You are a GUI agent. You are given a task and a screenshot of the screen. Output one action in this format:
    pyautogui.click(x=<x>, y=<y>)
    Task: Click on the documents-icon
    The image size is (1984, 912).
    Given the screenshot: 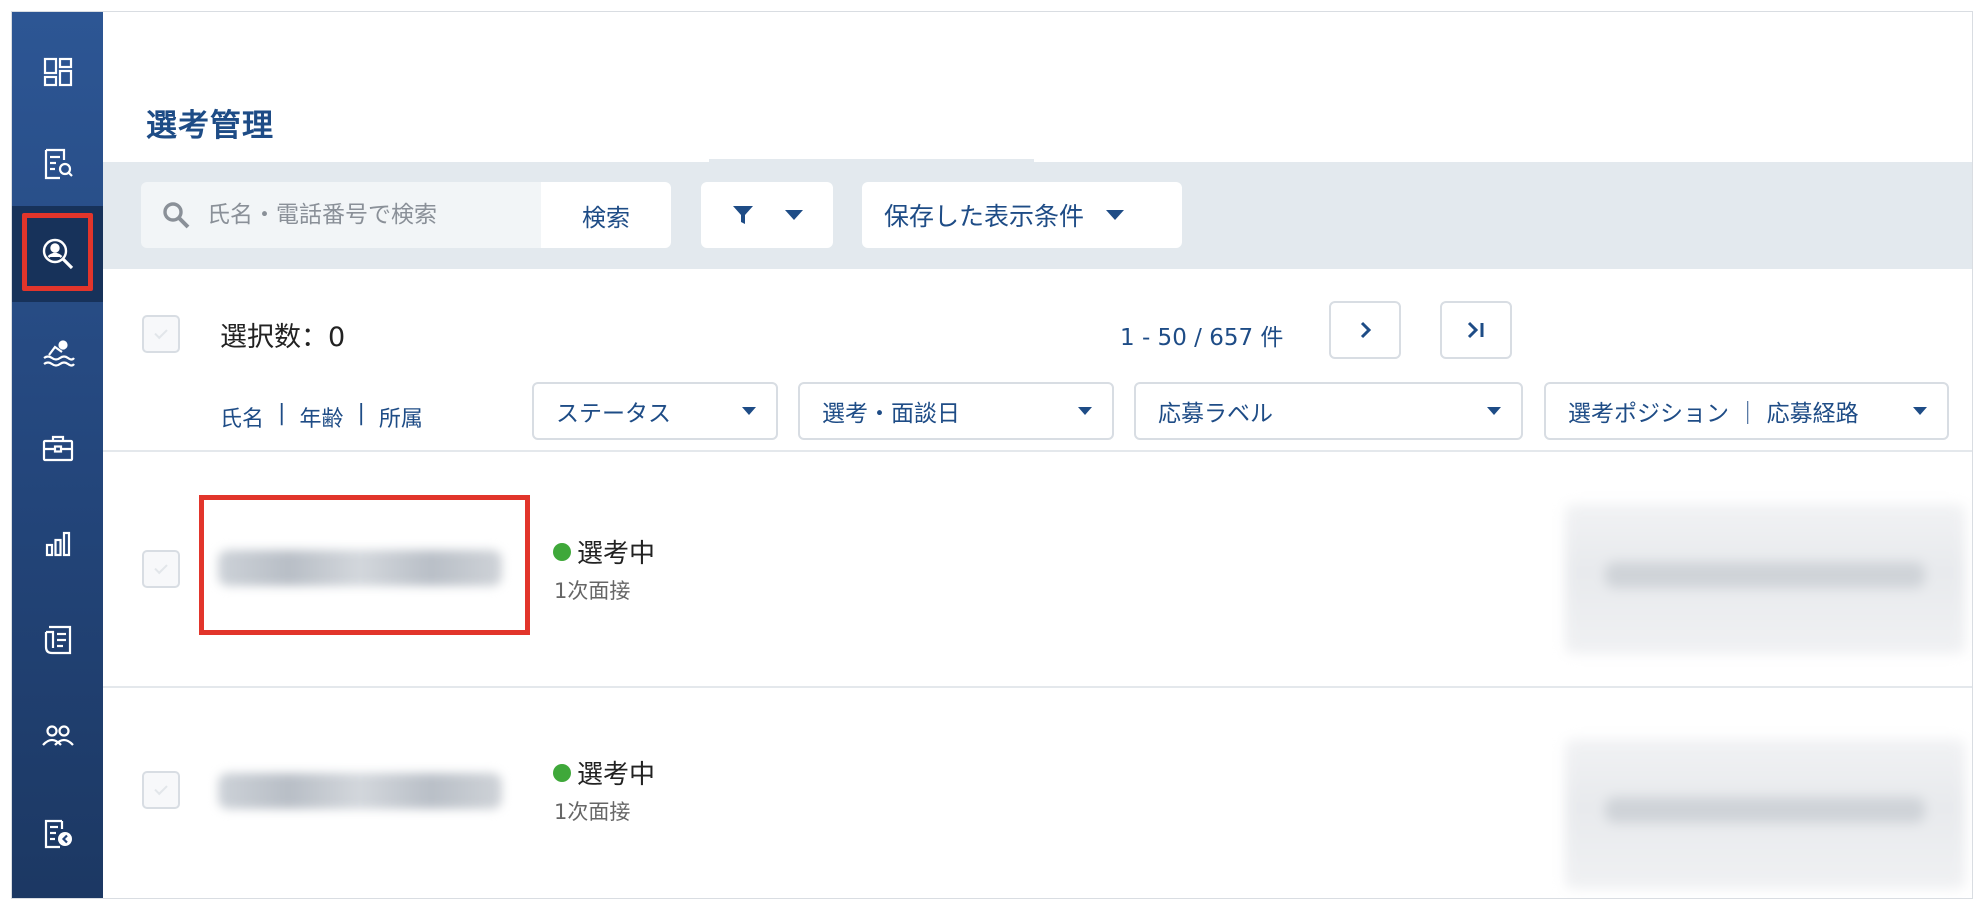 What is the action you would take?
    pyautogui.click(x=57, y=640)
    